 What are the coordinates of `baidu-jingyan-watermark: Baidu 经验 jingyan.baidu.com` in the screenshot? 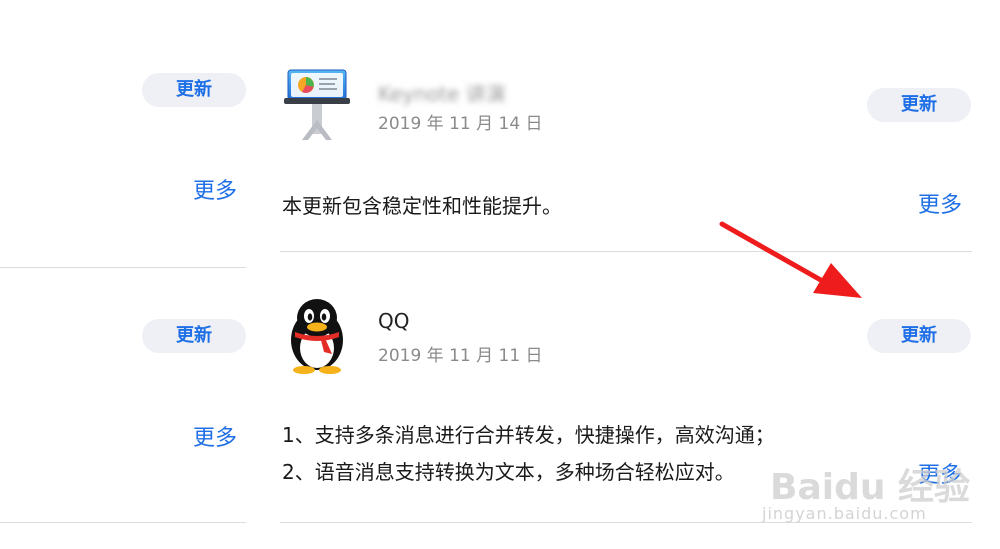 It's located at (880, 493).